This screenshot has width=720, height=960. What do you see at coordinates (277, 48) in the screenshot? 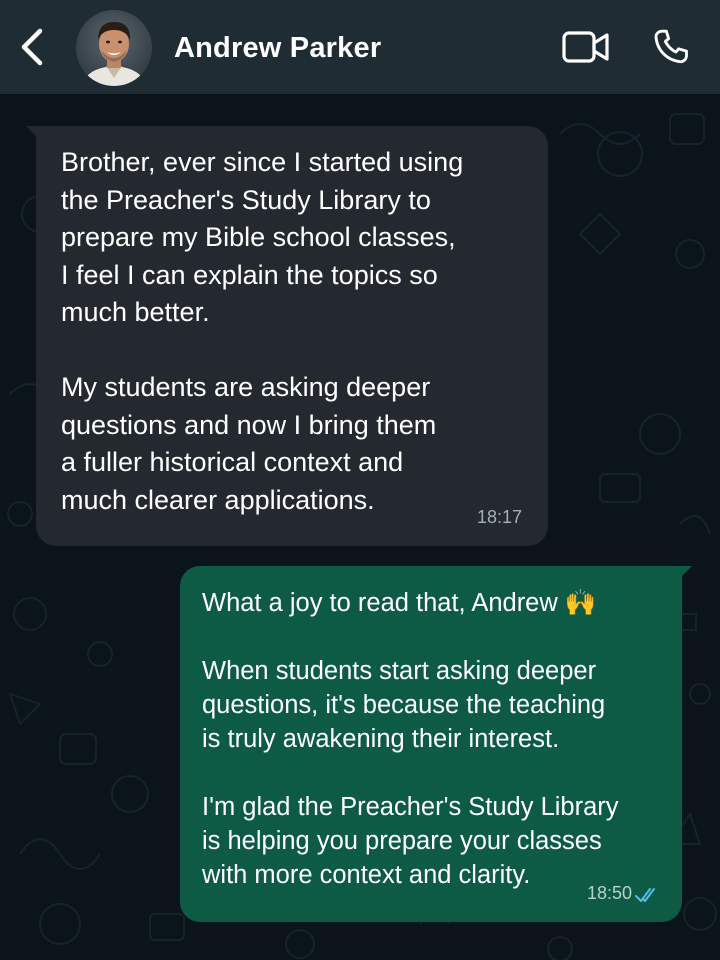
I see `contact-name: Andrew Parker` at bounding box center [277, 48].